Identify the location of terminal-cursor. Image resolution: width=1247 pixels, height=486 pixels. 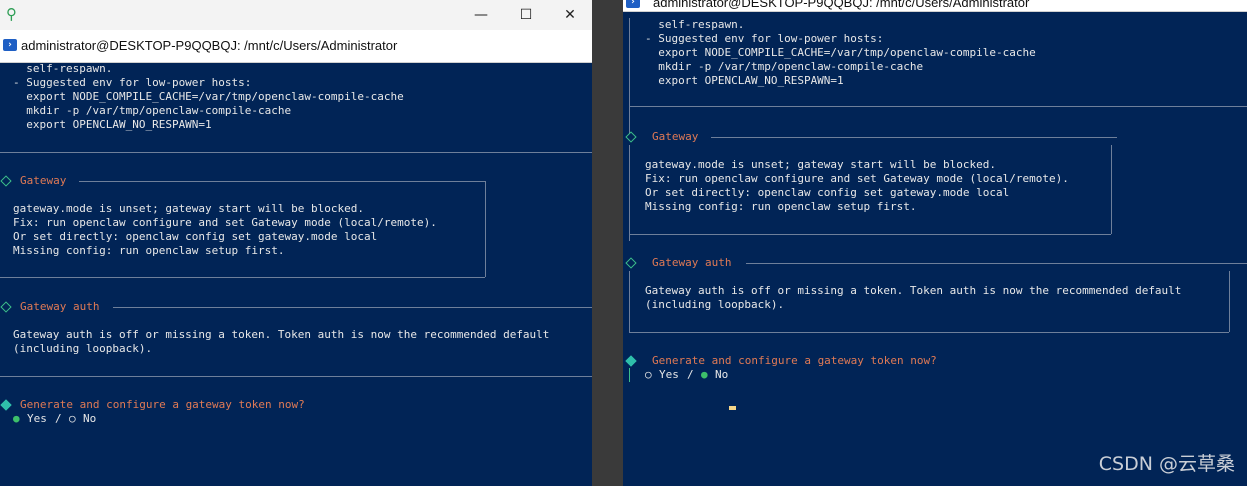
(732, 408).